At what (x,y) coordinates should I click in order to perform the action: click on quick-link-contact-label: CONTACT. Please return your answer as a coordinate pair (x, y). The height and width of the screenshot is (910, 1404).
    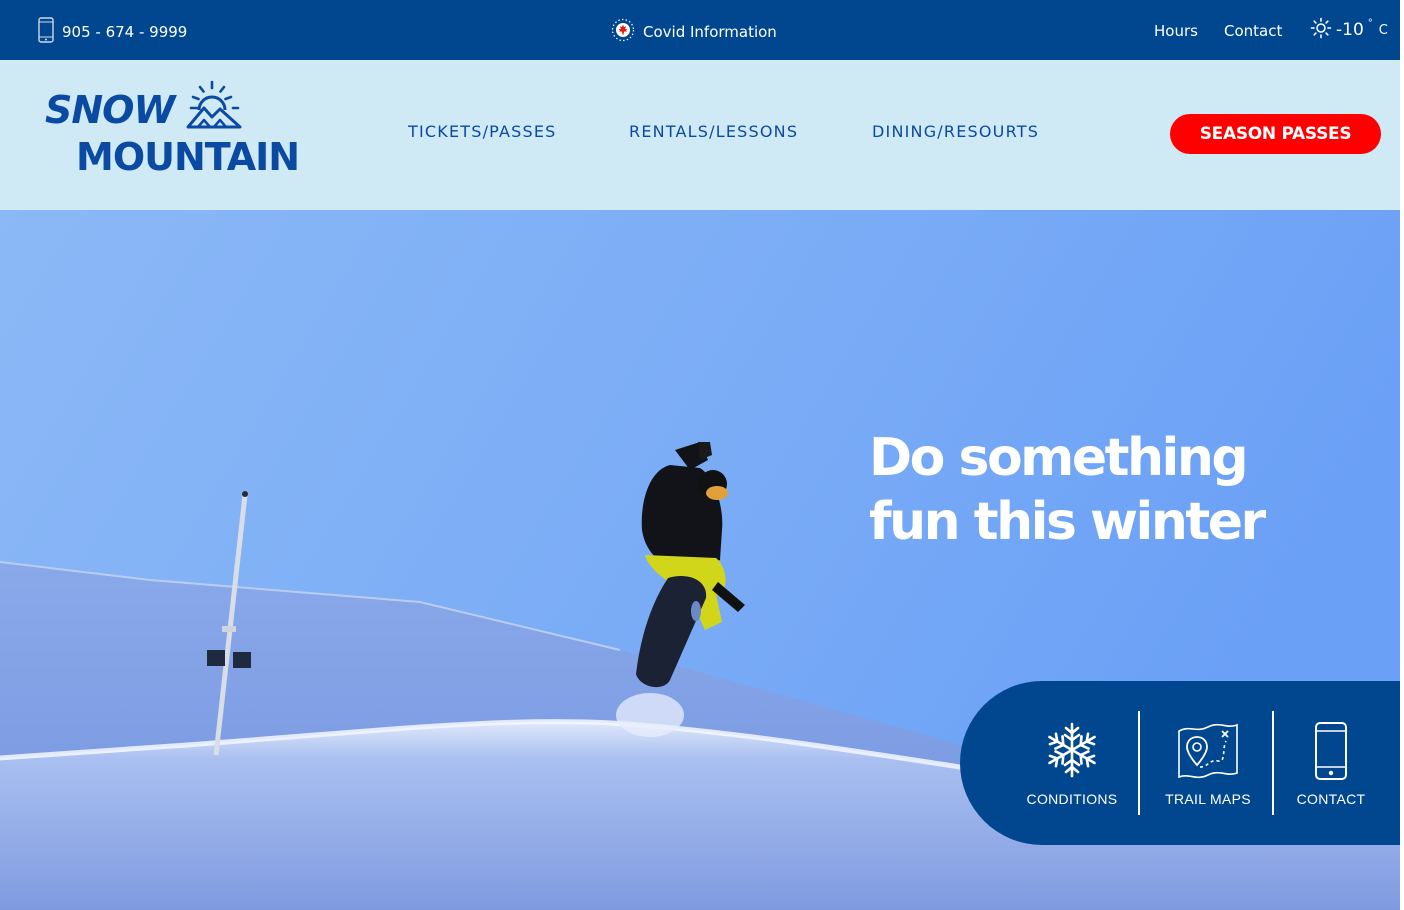
    Looking at the image, I should click on (1331, 799).